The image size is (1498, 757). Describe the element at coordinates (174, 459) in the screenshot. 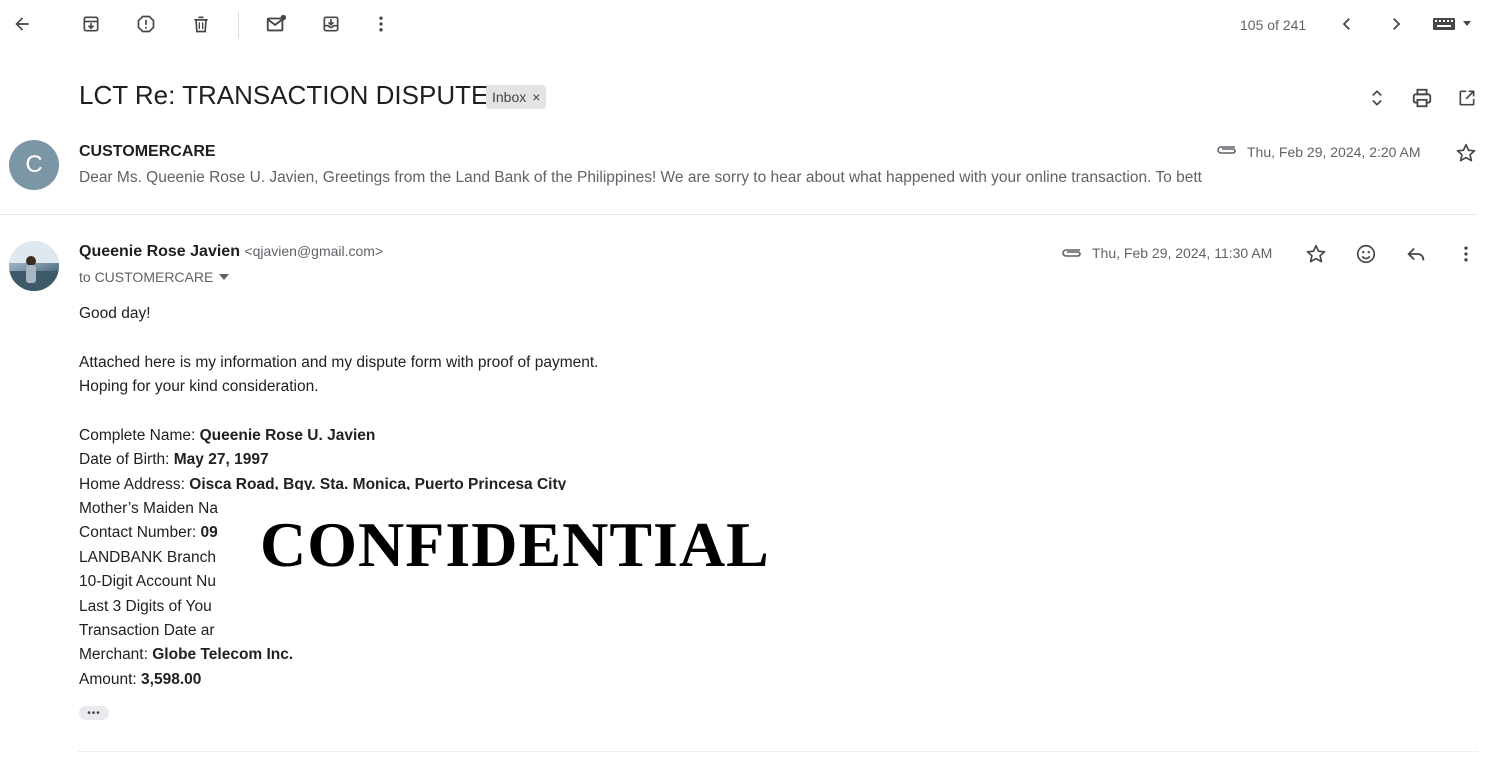

I see `field-date-of-birth: Date of Birth: May 27, 1997` at that location.